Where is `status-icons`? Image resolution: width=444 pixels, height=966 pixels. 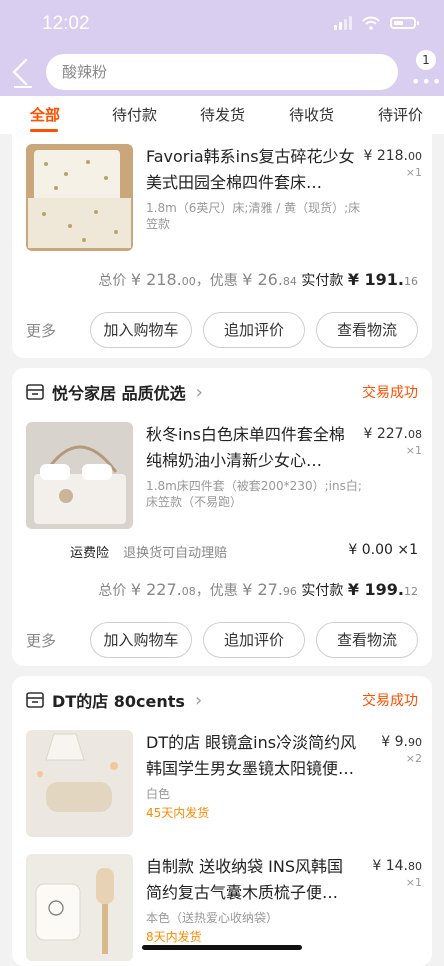 status-icons is located at coordinates (376, 23).